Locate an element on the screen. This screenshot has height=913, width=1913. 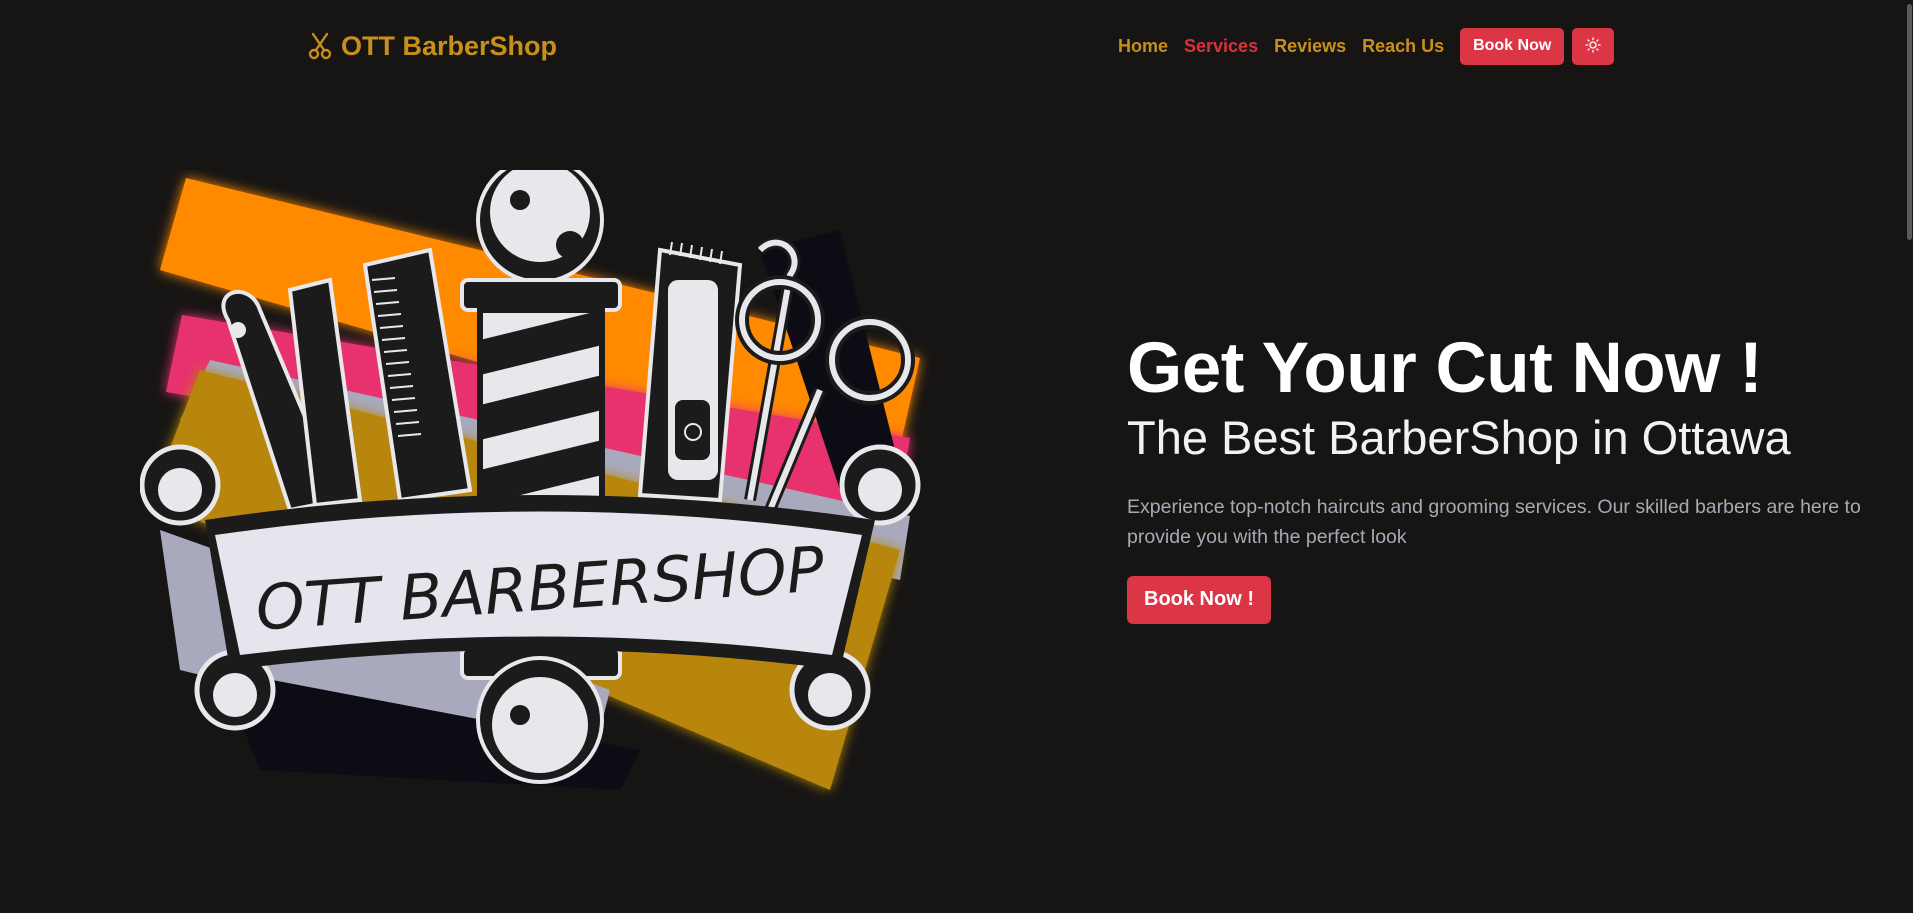
book-now-nav-button: Book Now is located at coordinates (1512, 46).